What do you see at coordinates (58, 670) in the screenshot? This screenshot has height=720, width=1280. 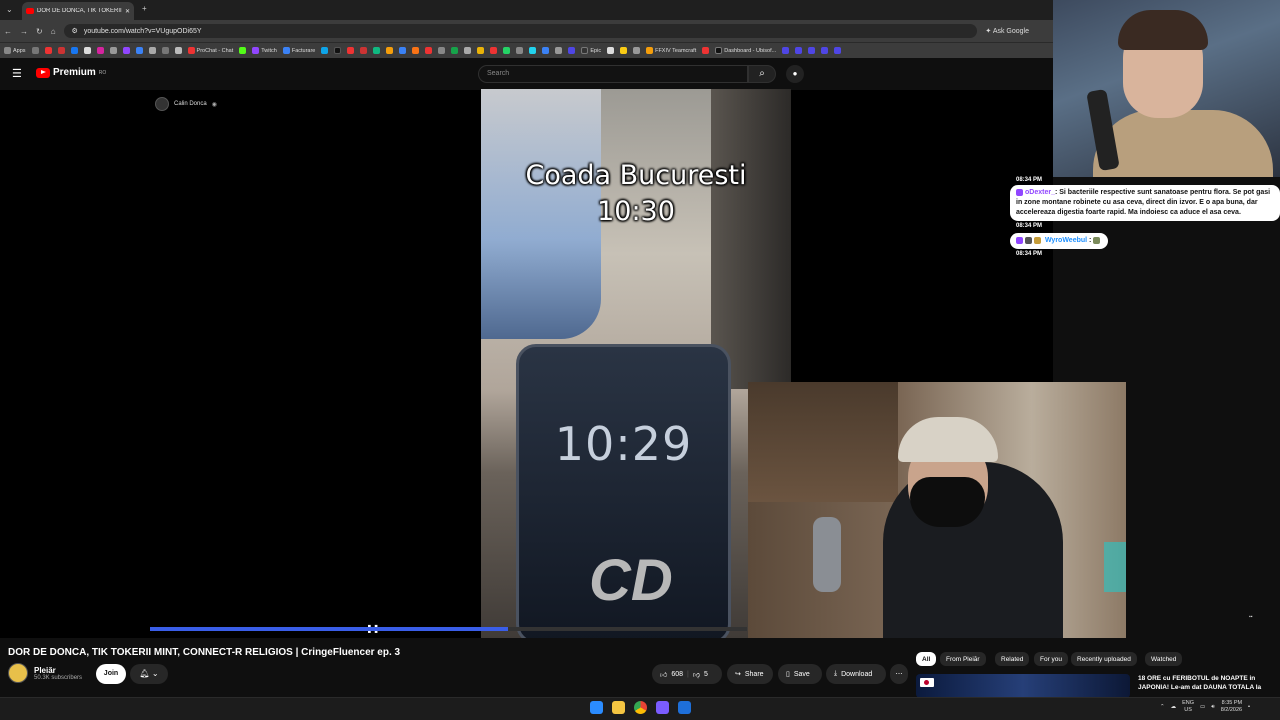 I see `channel-name: Pleiăr` at bounding box center [58, 670].